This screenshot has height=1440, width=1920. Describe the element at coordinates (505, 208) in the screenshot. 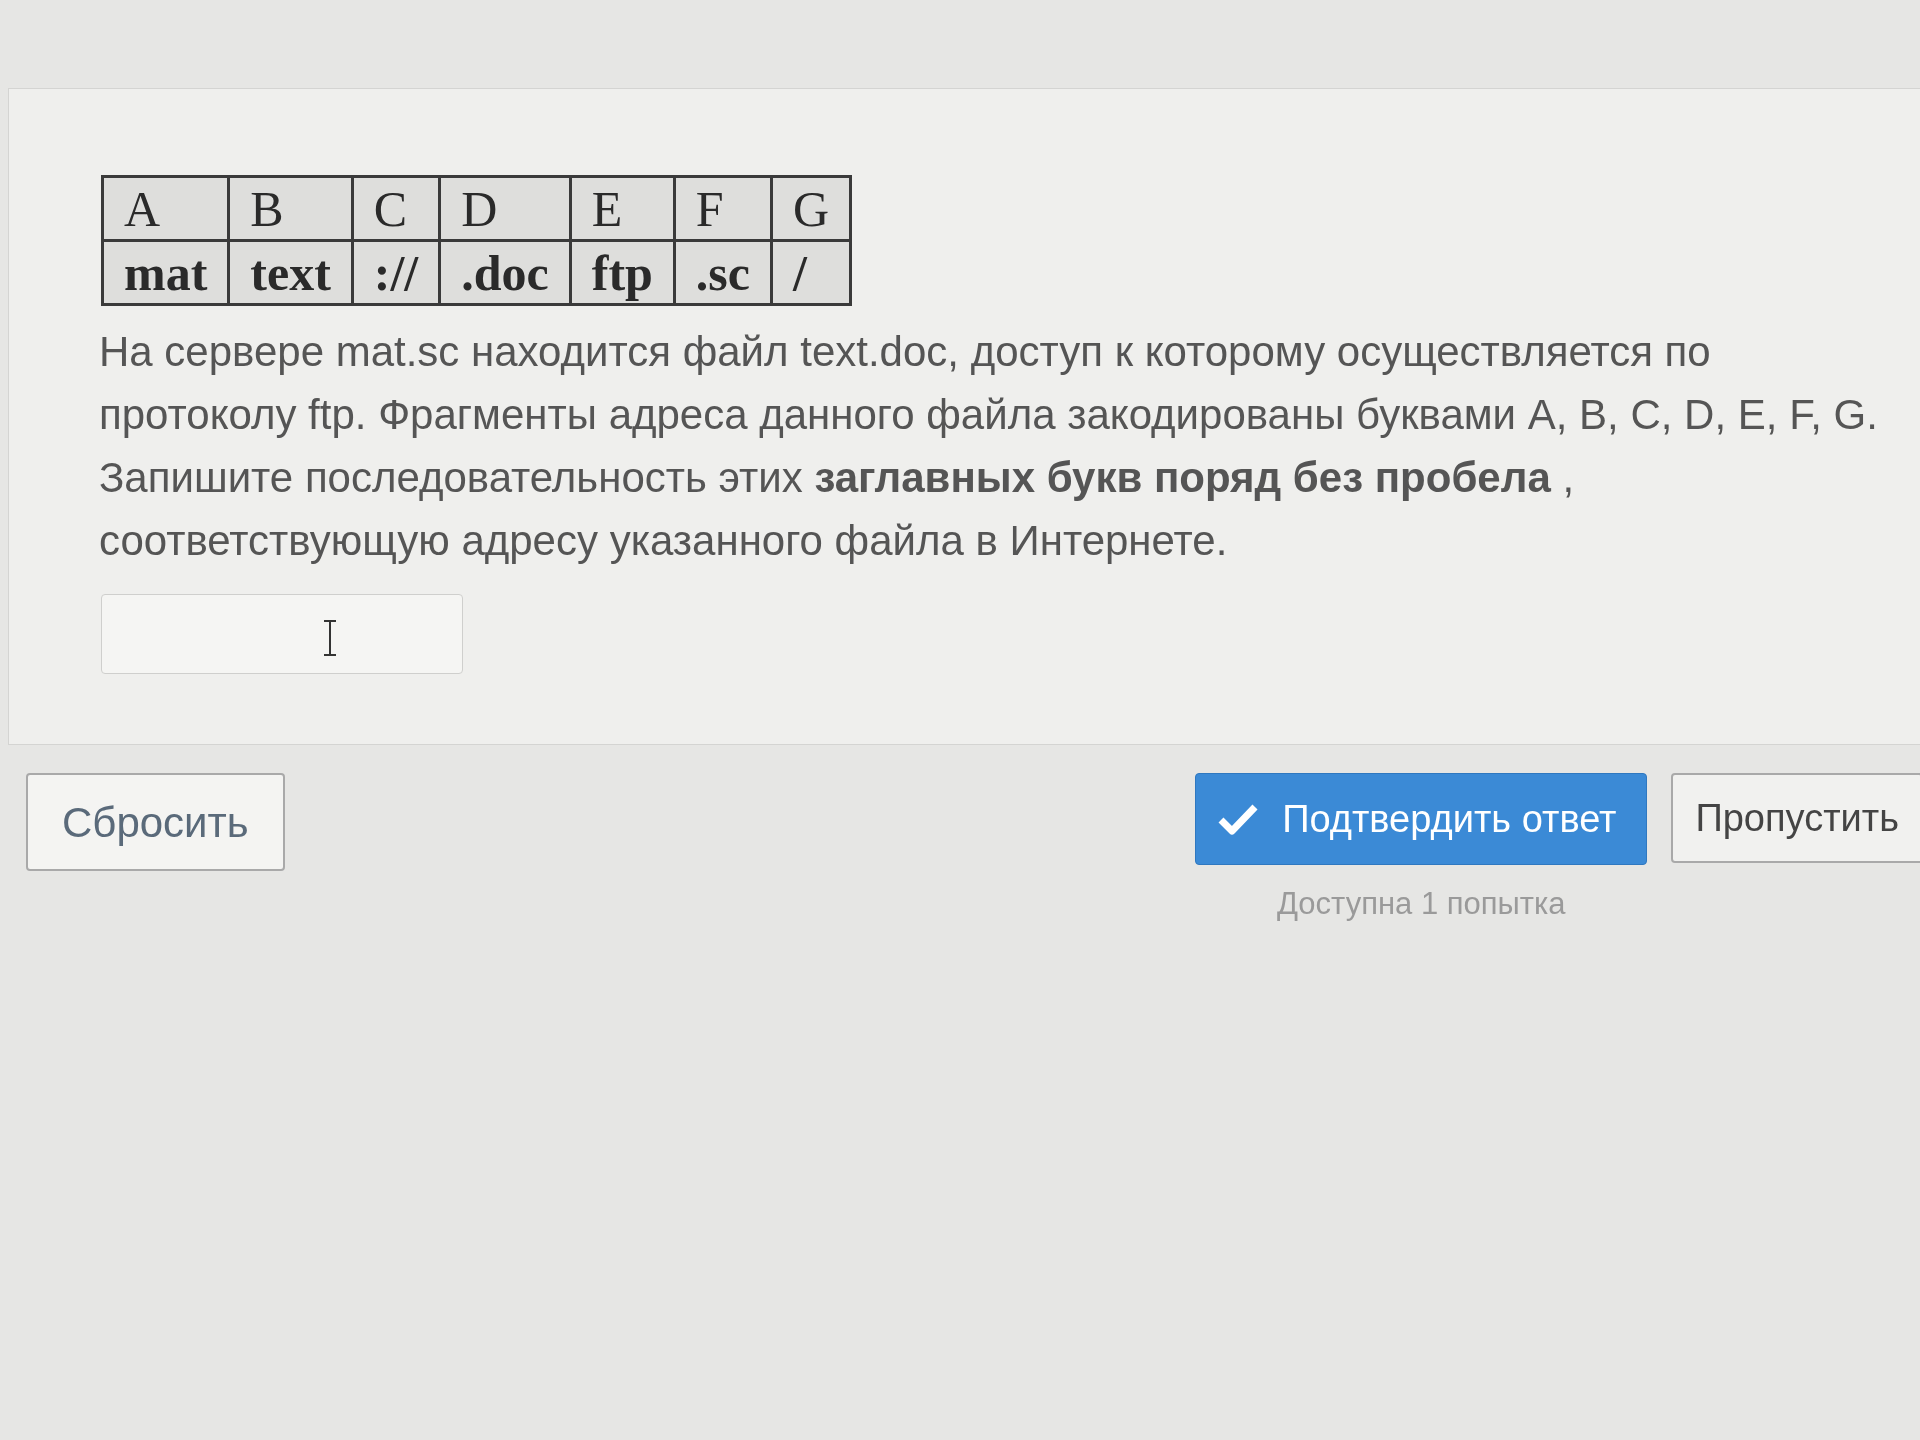

I see `table-cell: D` at that location.